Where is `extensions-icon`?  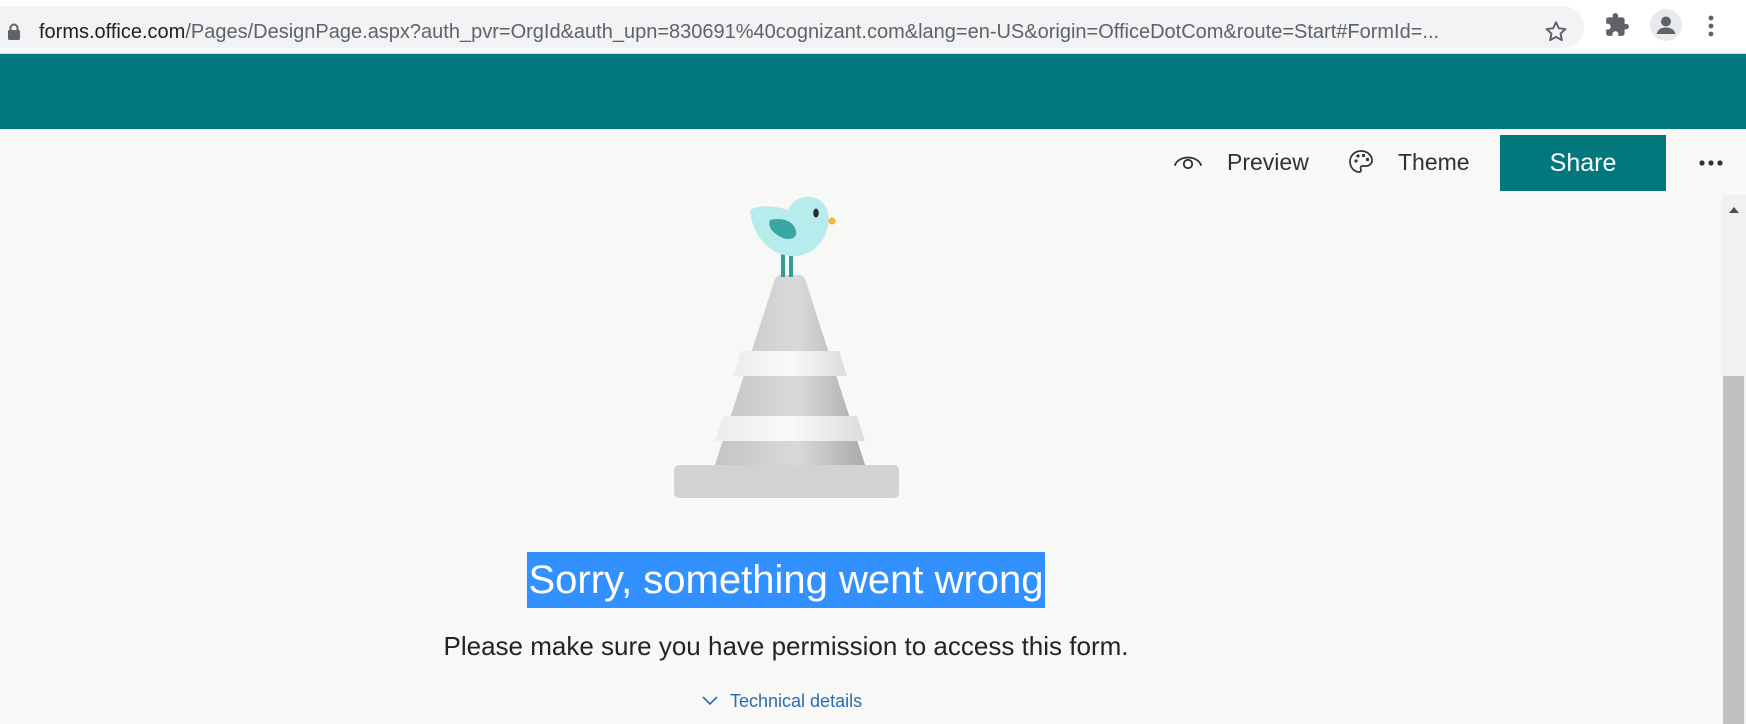
extensions-icon is located at coordinates (1617, 25).